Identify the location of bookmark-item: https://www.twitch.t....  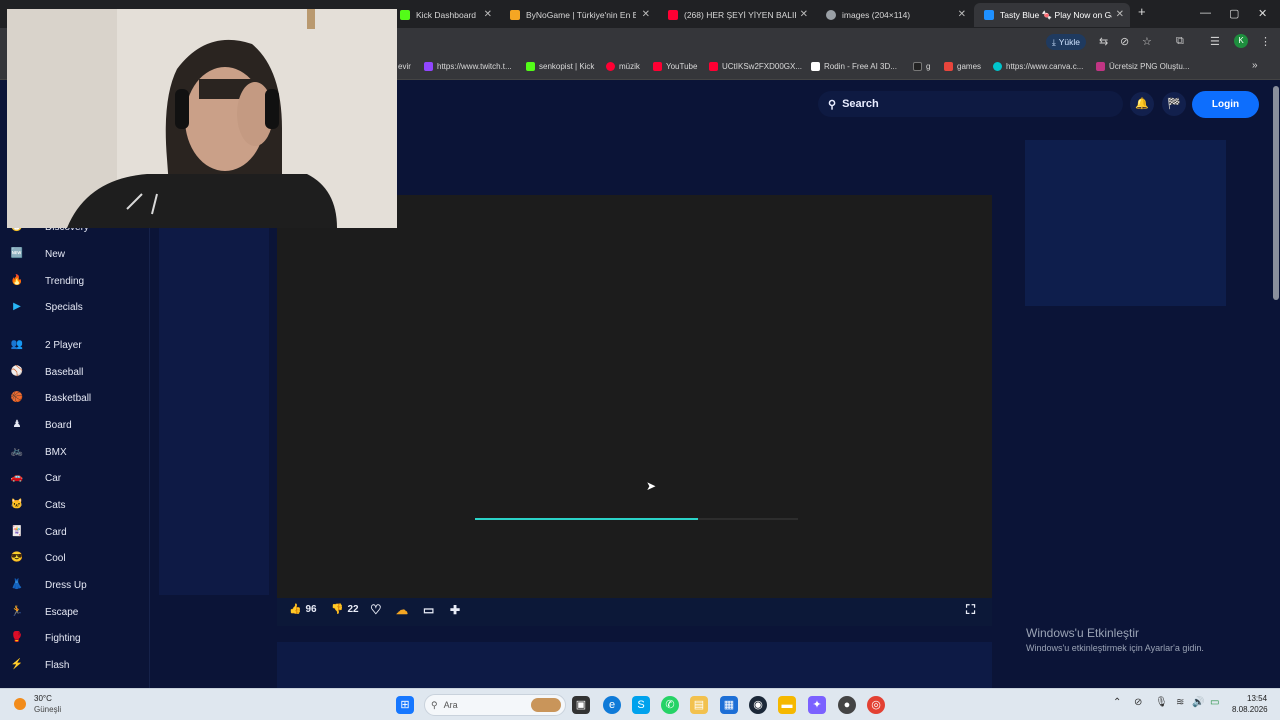
(468, 66).